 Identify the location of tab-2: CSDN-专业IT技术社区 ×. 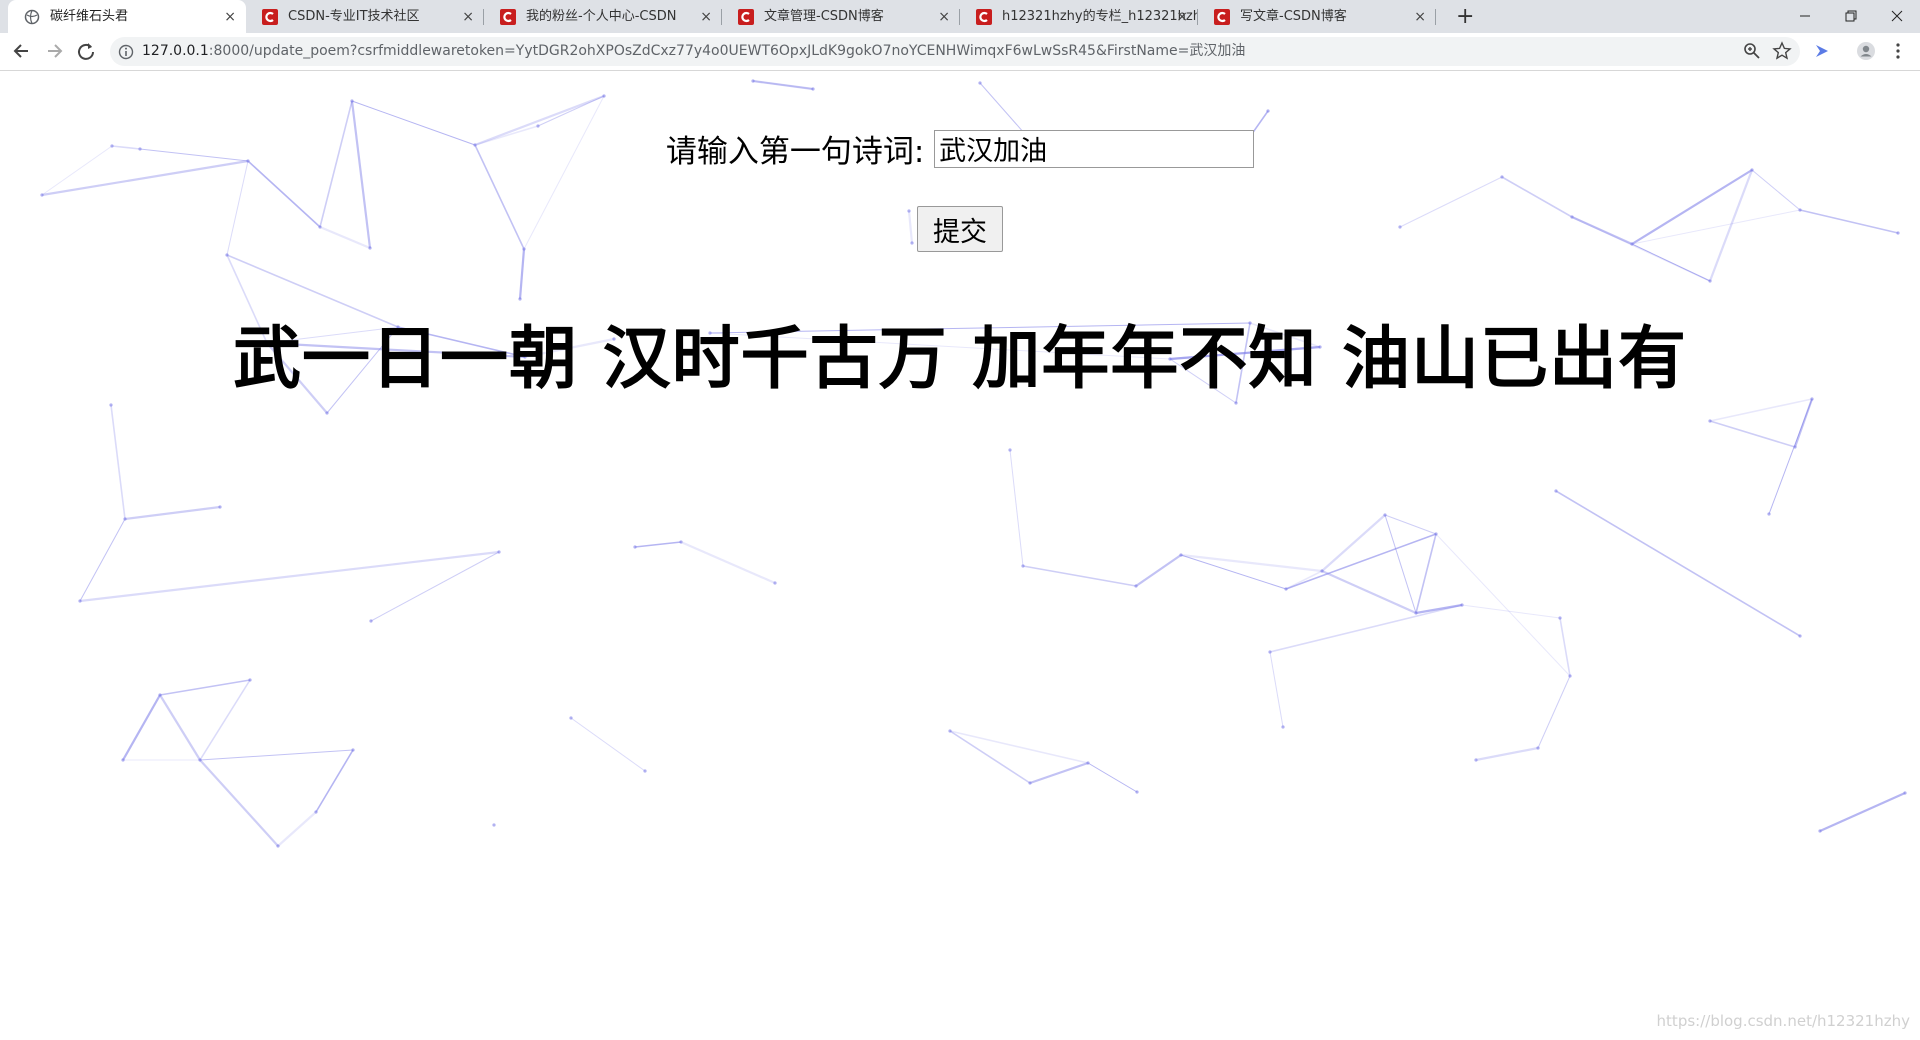
(365, 16).